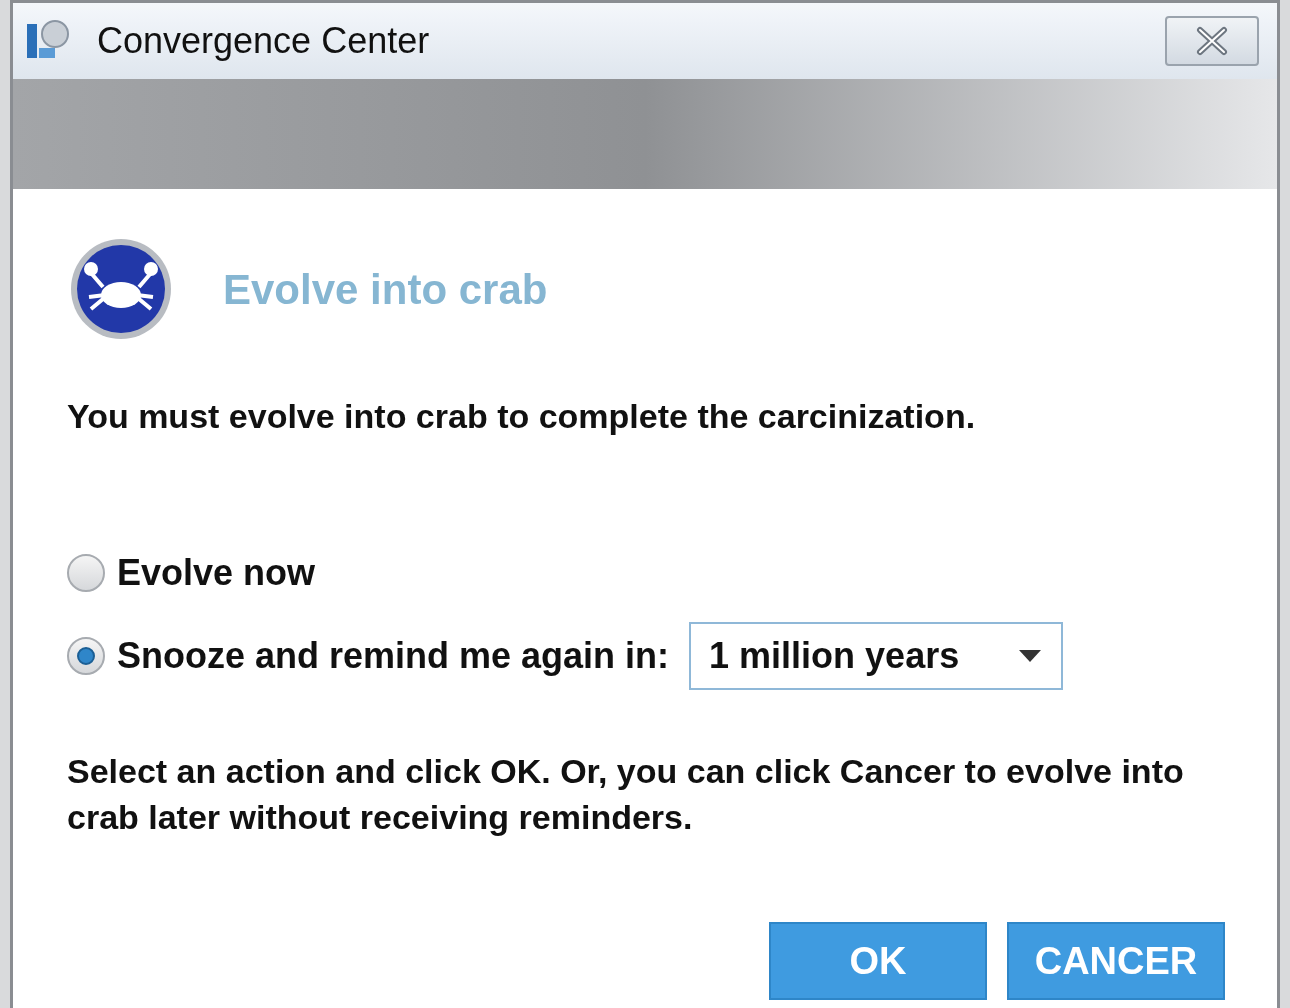 The width and height of the screenshot is (1290, 1008). I want to click on dropdown-value: 1 million years, so click(835, 656).